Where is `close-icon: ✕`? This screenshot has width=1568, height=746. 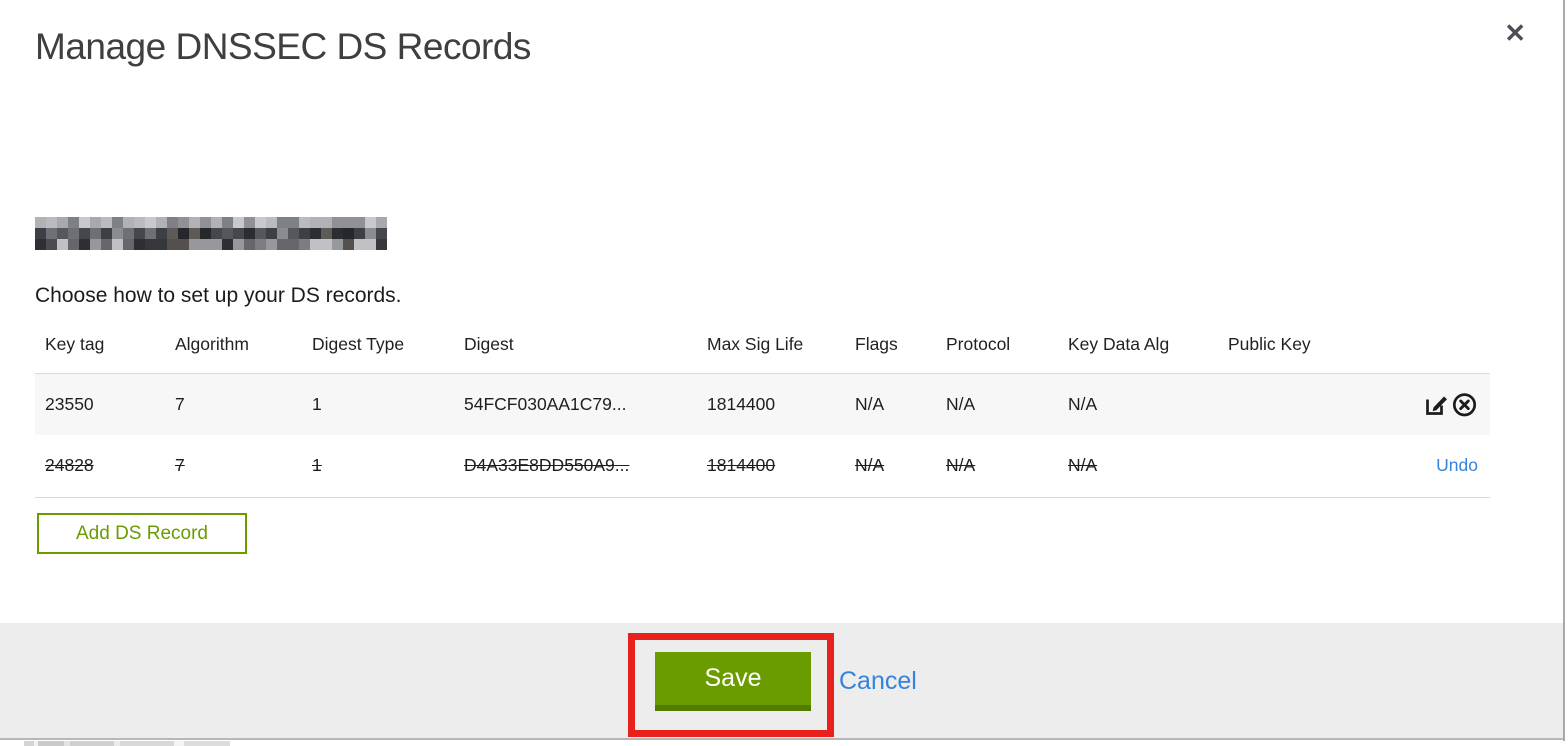
close-icon: ✕ is located at coordinates (1515, 33).